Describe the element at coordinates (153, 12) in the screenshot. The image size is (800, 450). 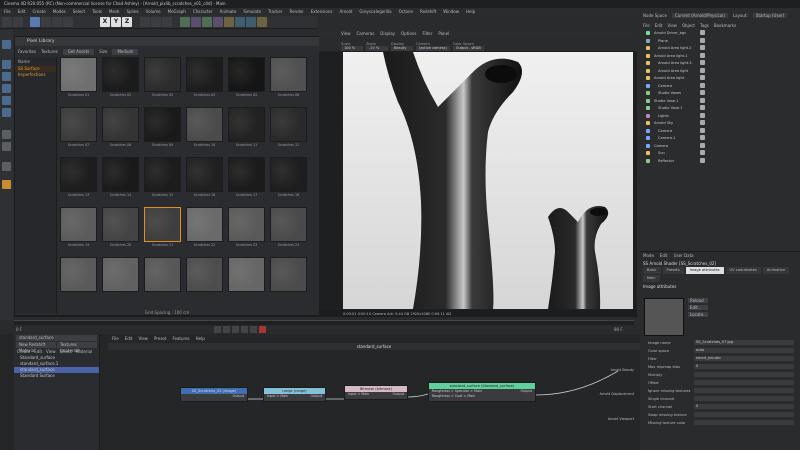
I see `menu-item-volume: Volume` at that location.